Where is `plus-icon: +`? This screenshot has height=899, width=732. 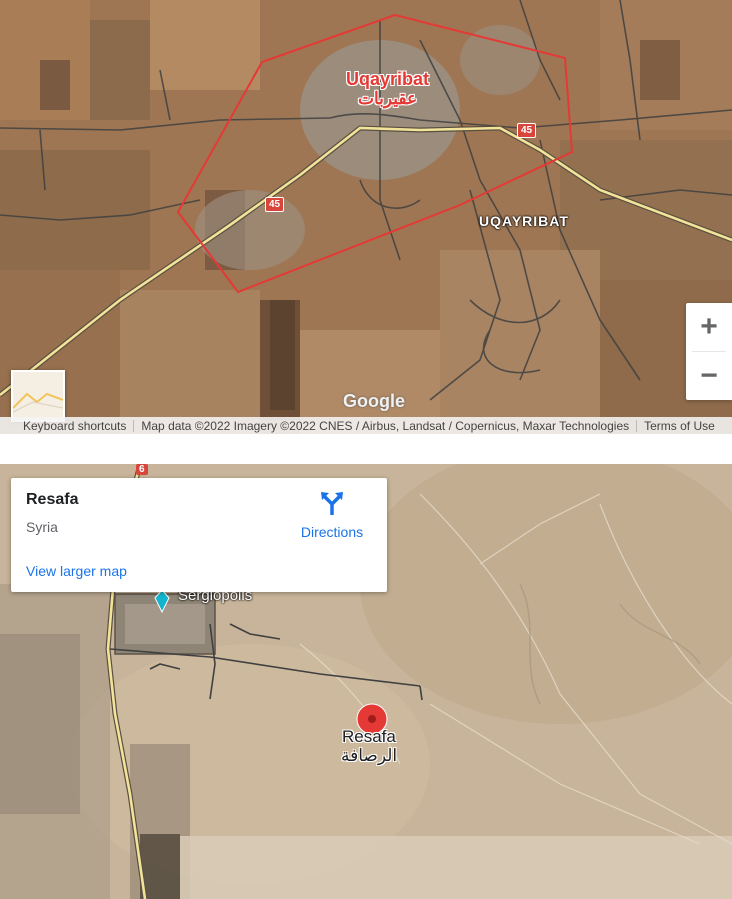 plus-icon: + is located at coordinates (709, 326).